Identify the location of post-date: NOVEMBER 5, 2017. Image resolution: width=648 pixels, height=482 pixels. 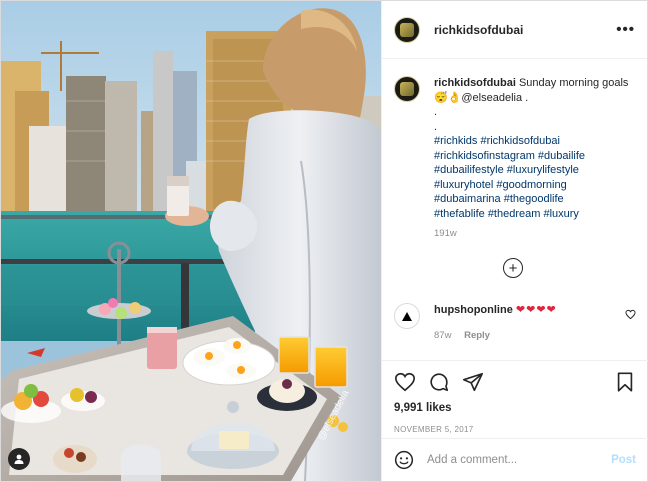
(515, 429).